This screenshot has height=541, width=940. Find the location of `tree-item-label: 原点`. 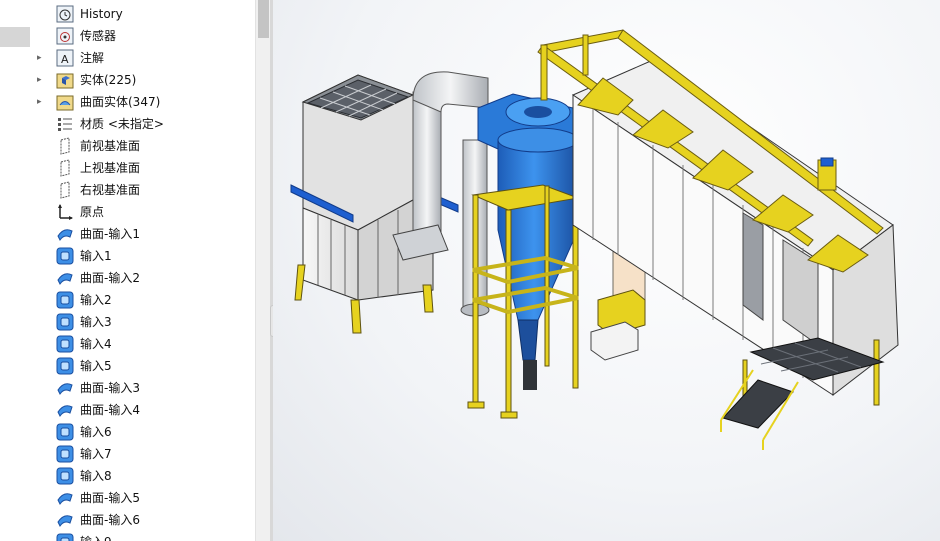

tree-item-label: 原点 is located at coordinates (92, 212).